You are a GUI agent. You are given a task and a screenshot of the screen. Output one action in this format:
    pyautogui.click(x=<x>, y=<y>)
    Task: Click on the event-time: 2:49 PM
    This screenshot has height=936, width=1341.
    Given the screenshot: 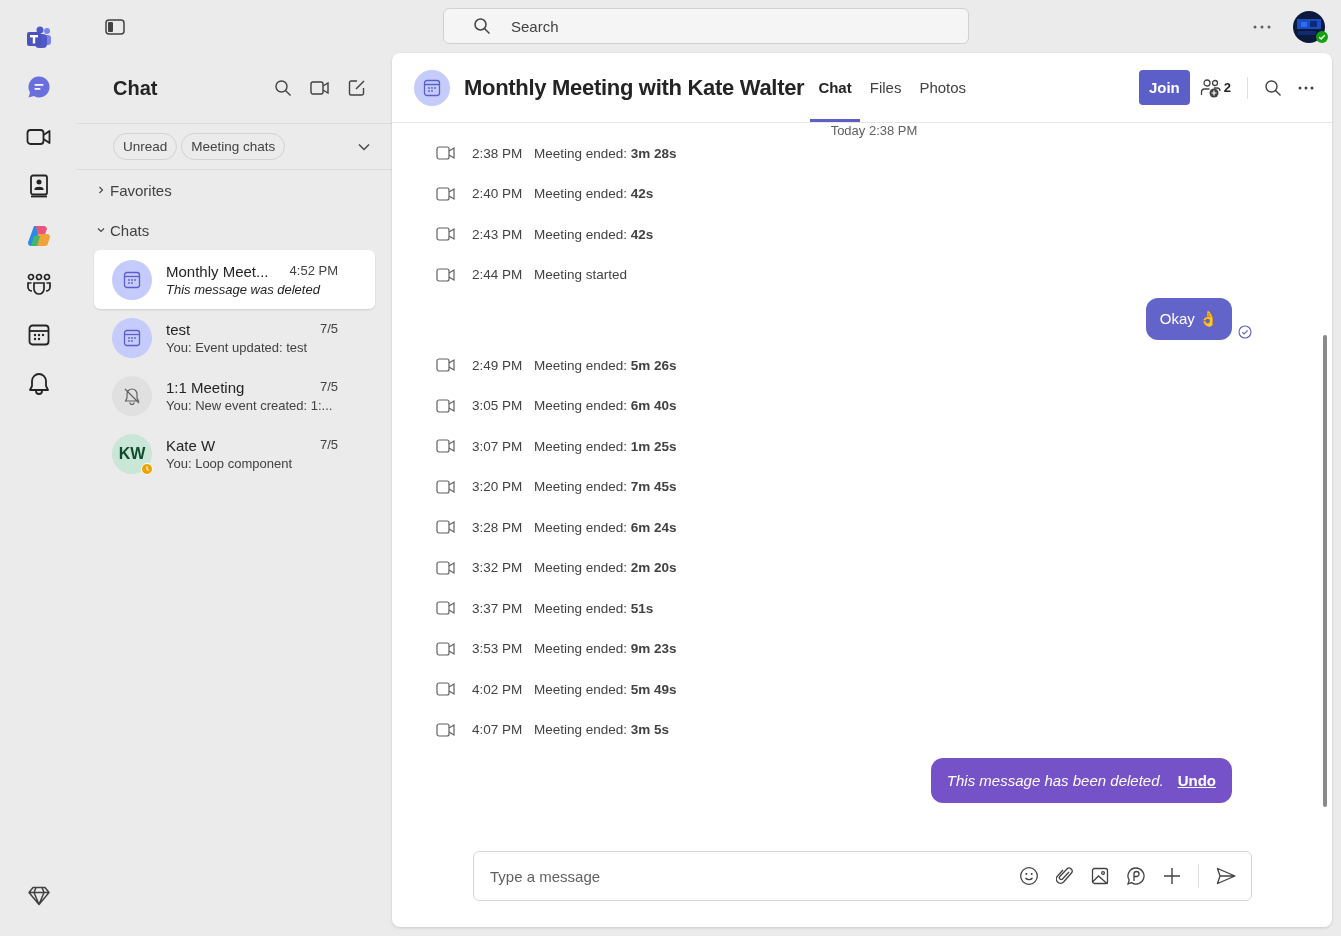 What is the action you would take?
    pyautogui.click(x=498, y=365)
    